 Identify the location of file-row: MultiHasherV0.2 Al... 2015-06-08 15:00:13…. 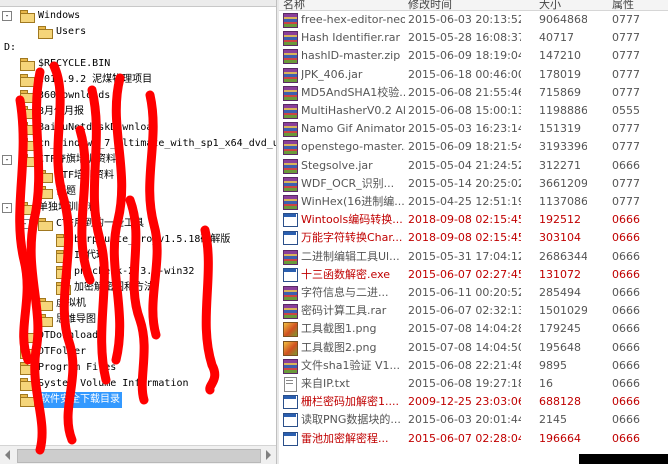
(473, 110).